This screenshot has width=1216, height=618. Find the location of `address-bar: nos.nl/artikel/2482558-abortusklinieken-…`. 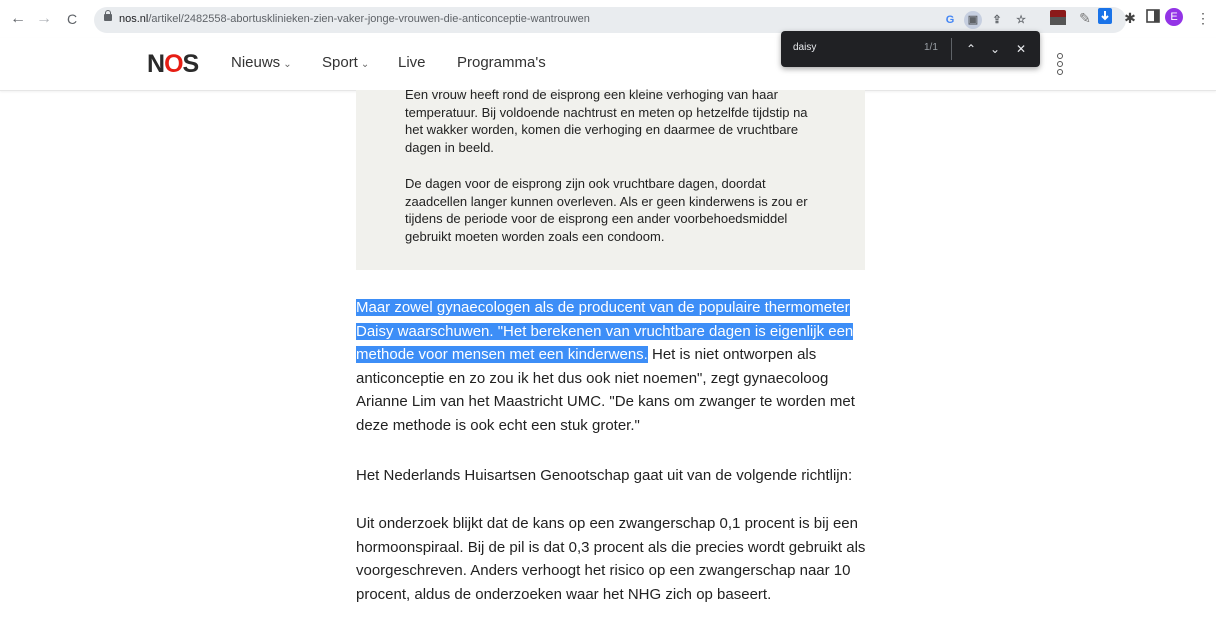

address-bar: nos.nl/artikel/2482558-abortusklinieken-… is located at coordinates (610, 20).